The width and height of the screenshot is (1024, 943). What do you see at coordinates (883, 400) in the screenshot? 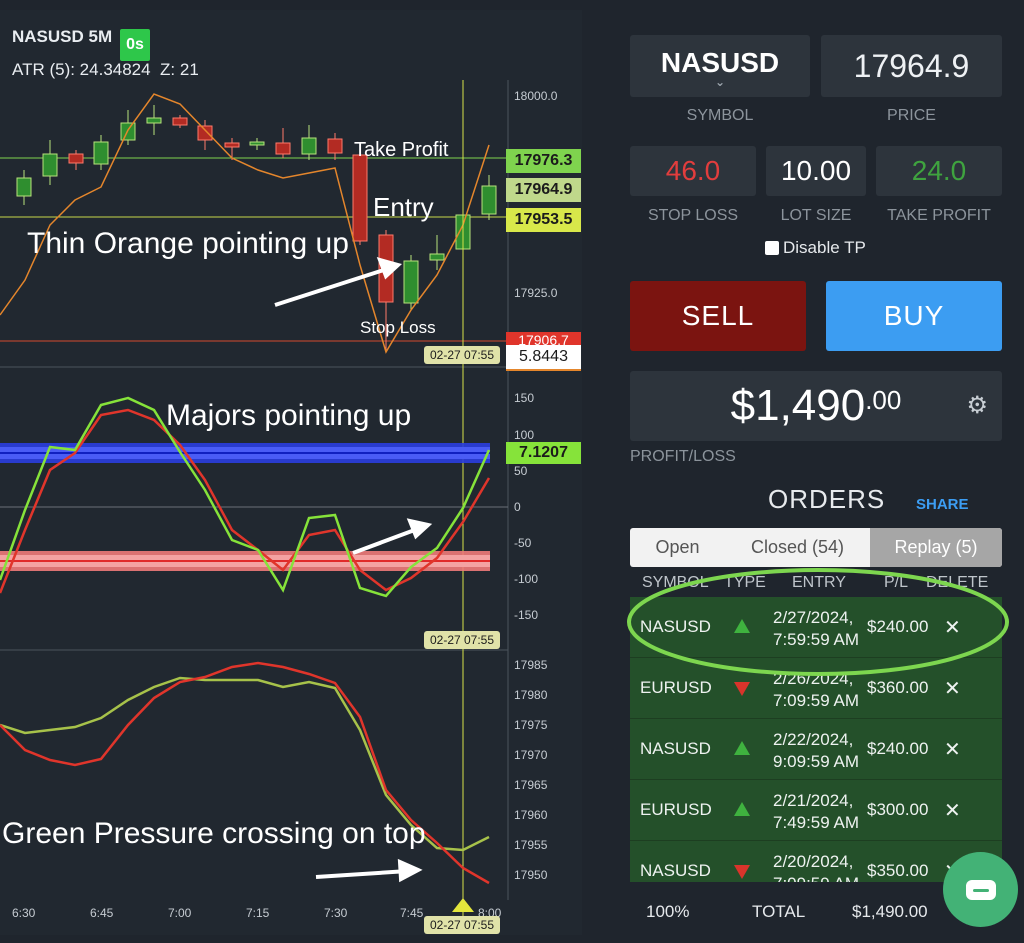
I see `profit-cents: .00` at bounding box center [883, 400].